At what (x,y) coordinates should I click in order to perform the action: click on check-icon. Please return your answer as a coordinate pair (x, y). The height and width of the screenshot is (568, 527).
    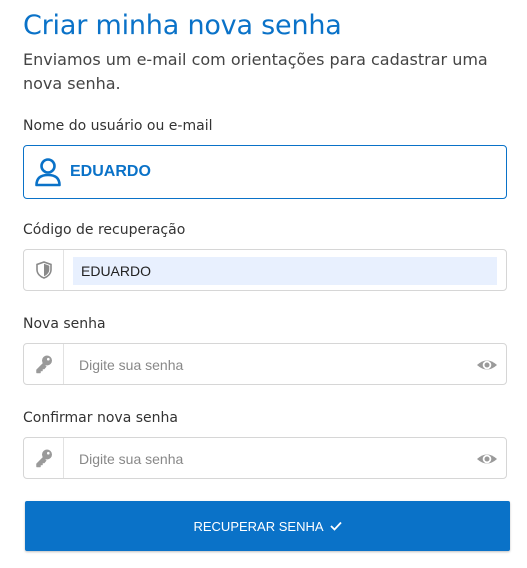
    Looking at the image, I should click on (335, 526).